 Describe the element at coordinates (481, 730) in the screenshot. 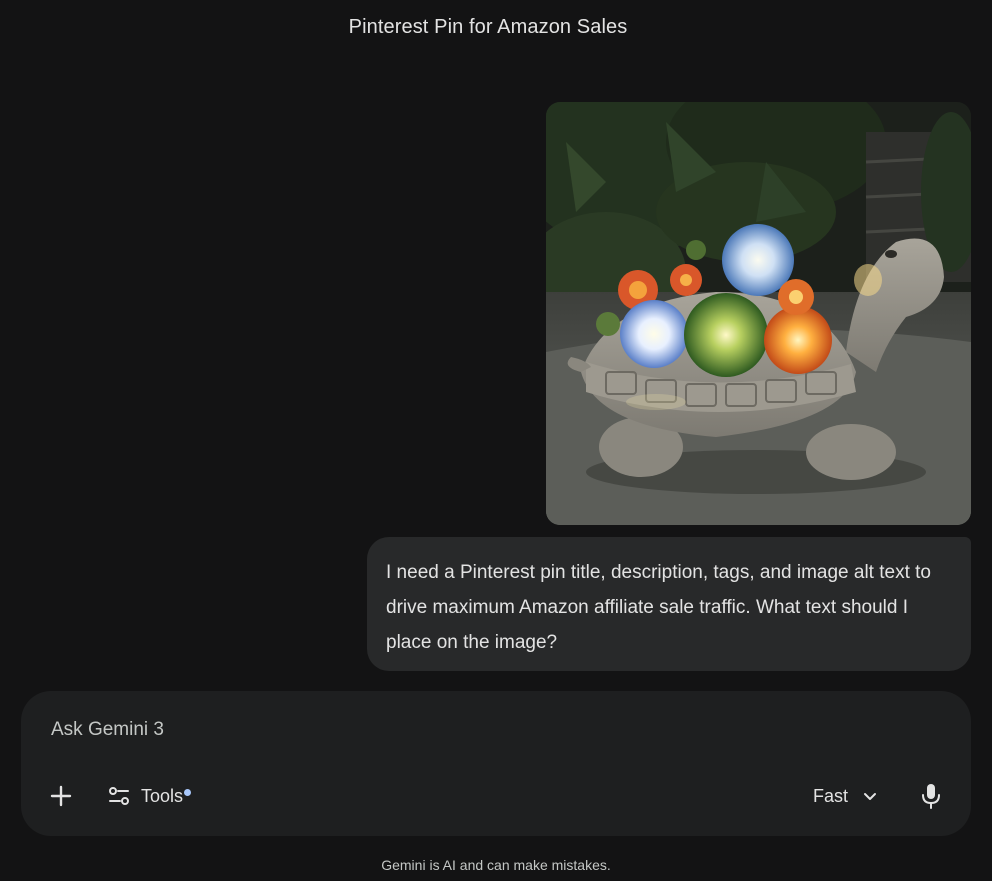

I see `prompt-input` at that location.